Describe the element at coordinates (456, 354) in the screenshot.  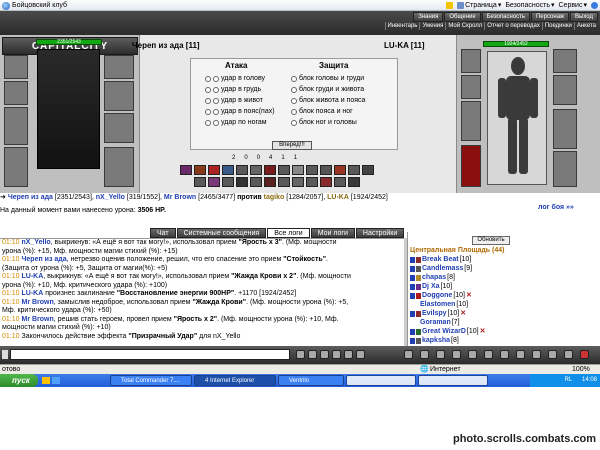
I see `clan-icon` at that location.